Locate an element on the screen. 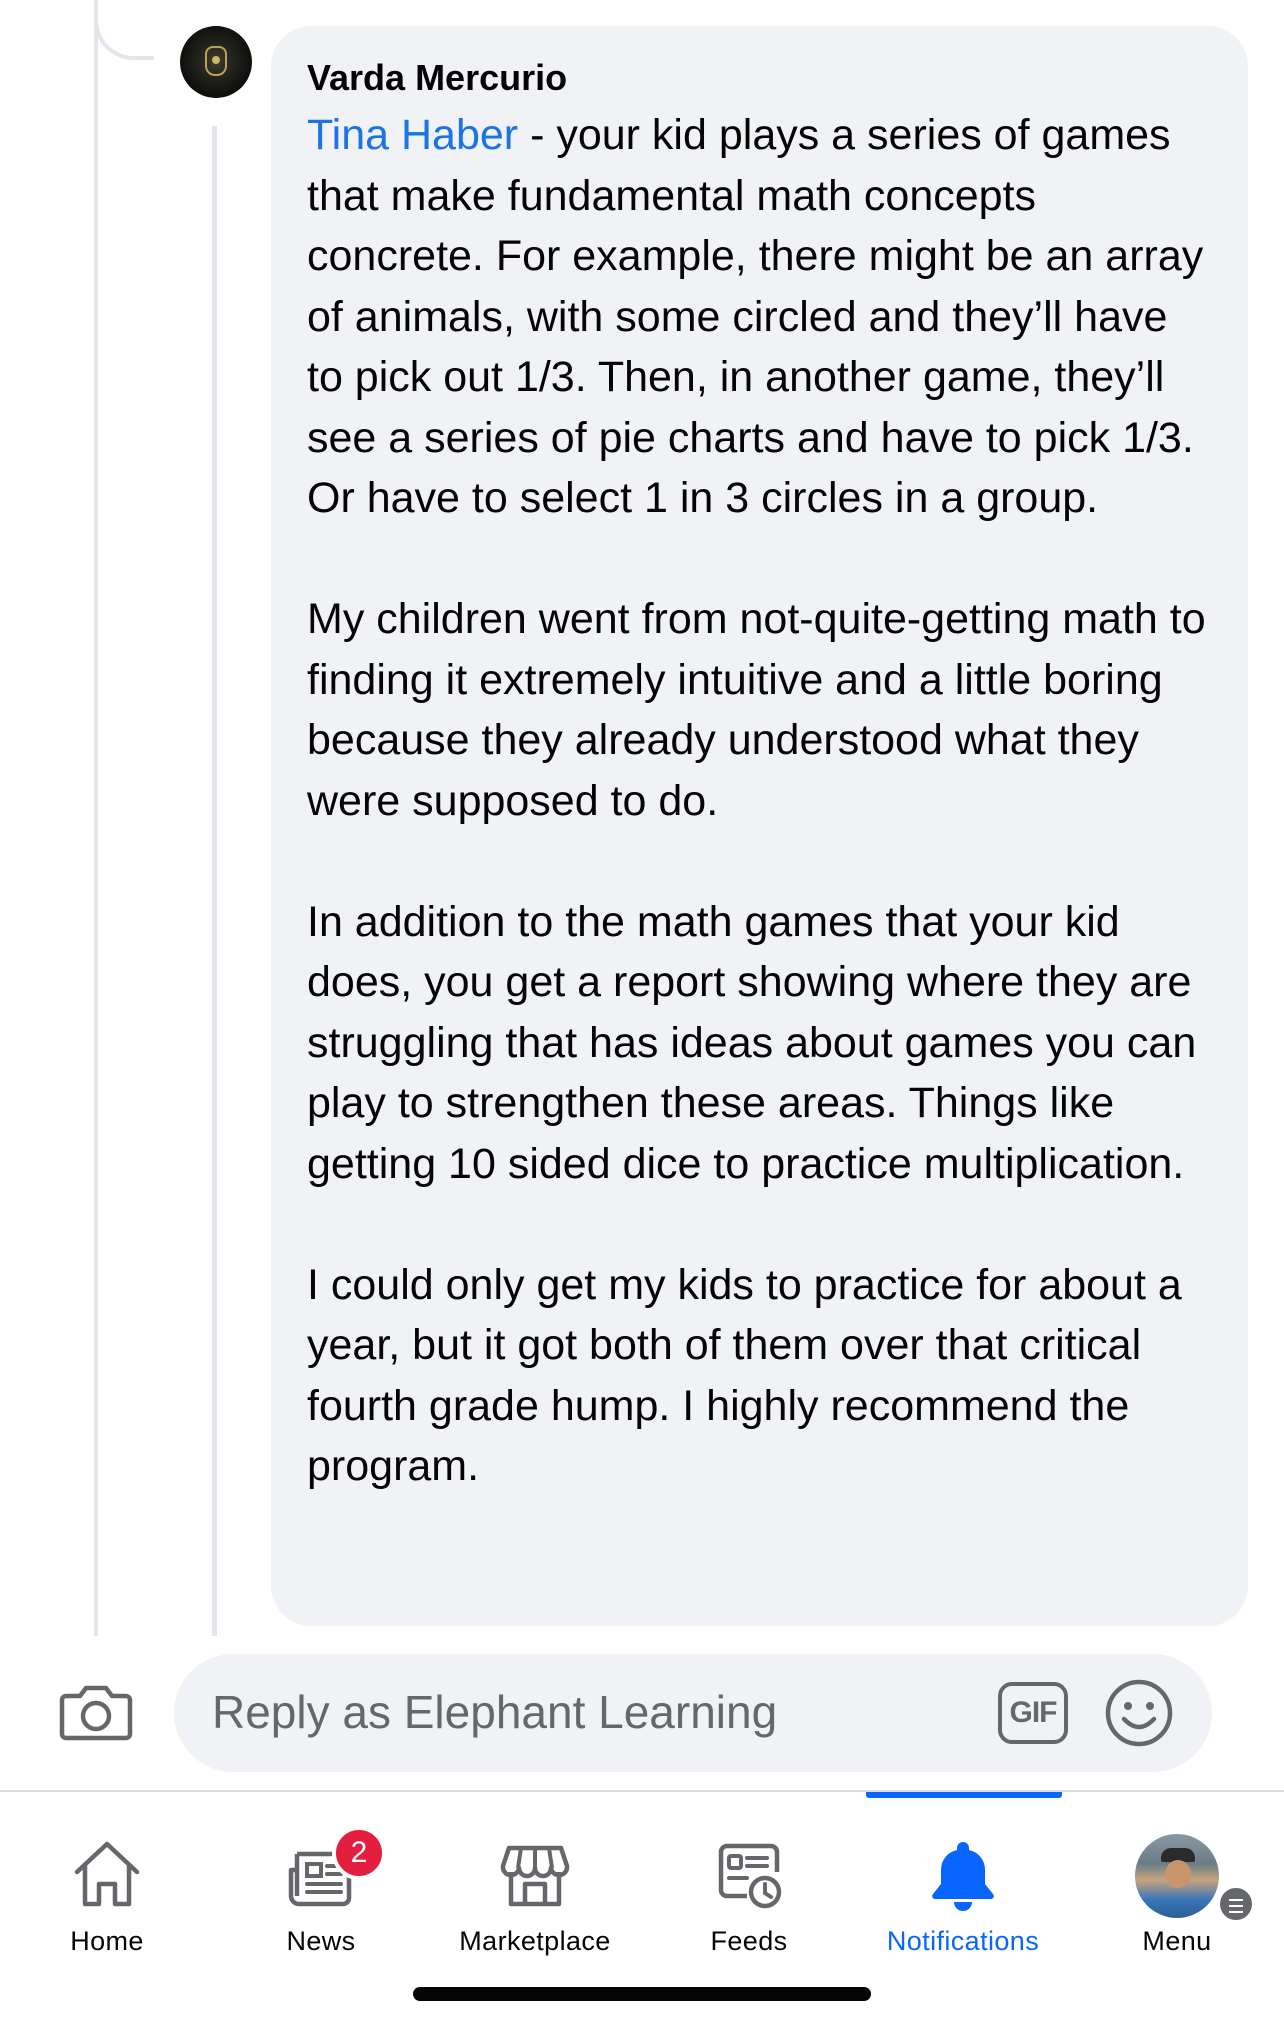 This screenshot has width=1284, height=2023. menu-hamburger-icon is located at coordinates (1236, 1904).